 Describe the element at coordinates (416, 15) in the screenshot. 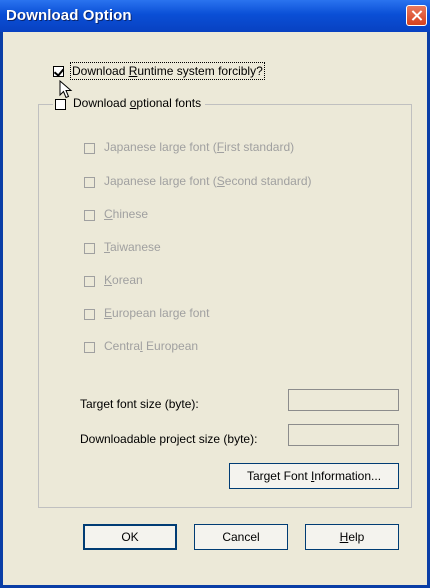

I see `close-icon` at that location.